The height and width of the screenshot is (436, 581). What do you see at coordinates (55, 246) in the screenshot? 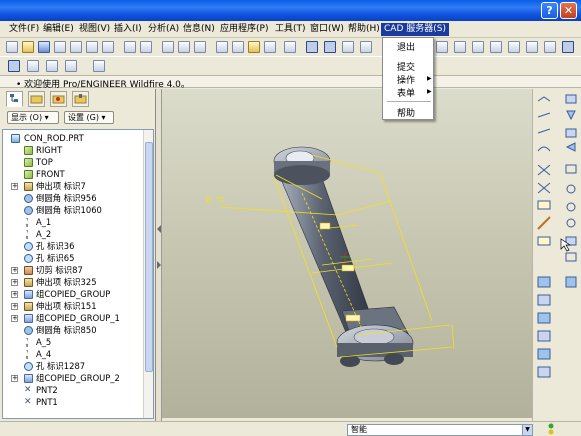
I see `tree-row-label: 孔 标识36` at bounding box center [55, 246].